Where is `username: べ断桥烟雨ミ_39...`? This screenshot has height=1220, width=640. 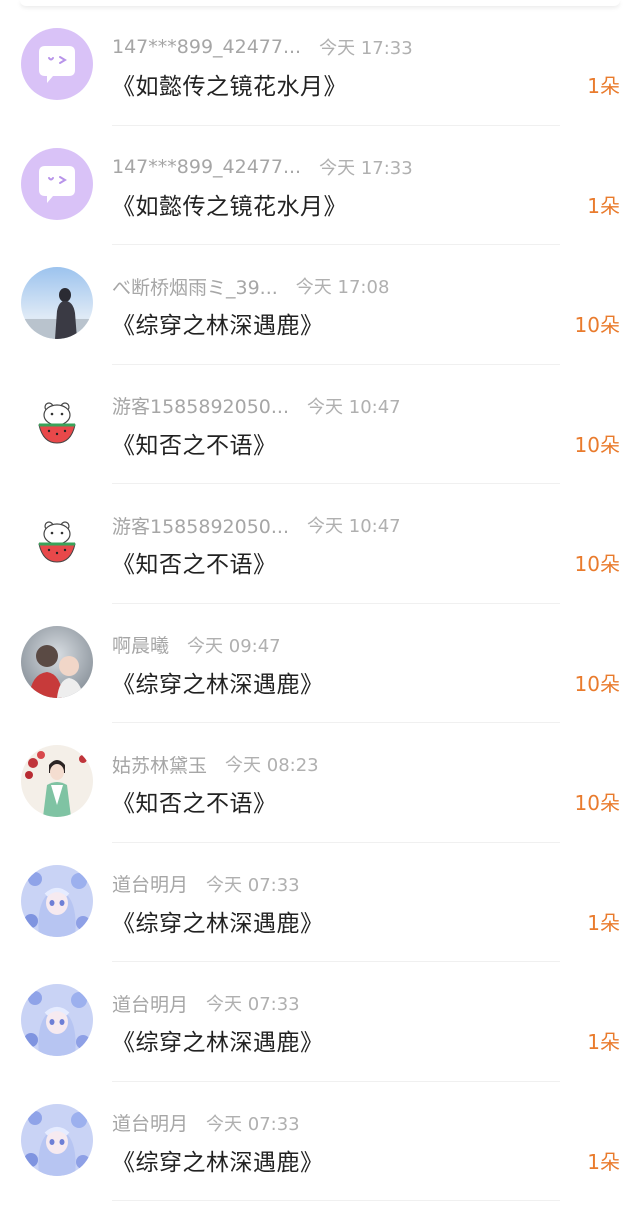 username: べ断桥烟雨ミ_39... is located at coordinates (195, 286).